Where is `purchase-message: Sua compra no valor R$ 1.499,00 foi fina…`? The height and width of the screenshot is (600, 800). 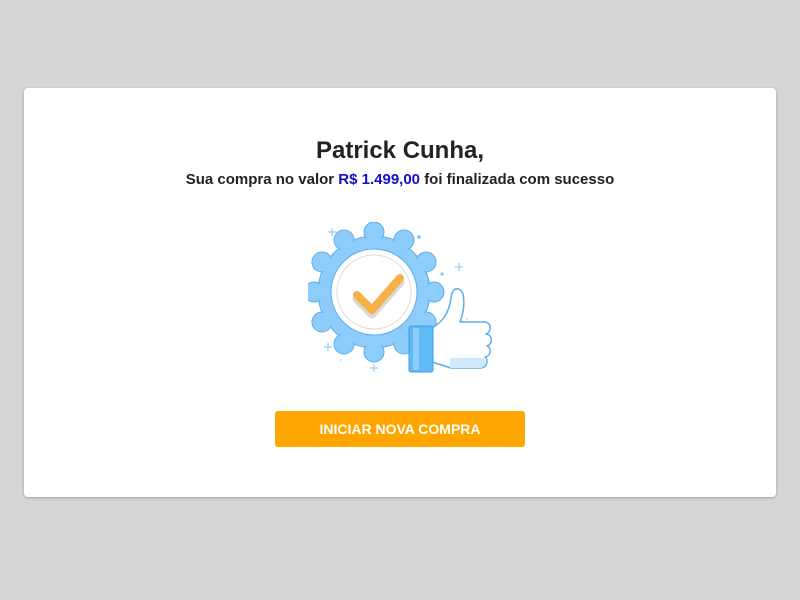 purchase-message: Sua compra no valor R$ 1.499,00 foi fina… is located at coordinates (400, 180).